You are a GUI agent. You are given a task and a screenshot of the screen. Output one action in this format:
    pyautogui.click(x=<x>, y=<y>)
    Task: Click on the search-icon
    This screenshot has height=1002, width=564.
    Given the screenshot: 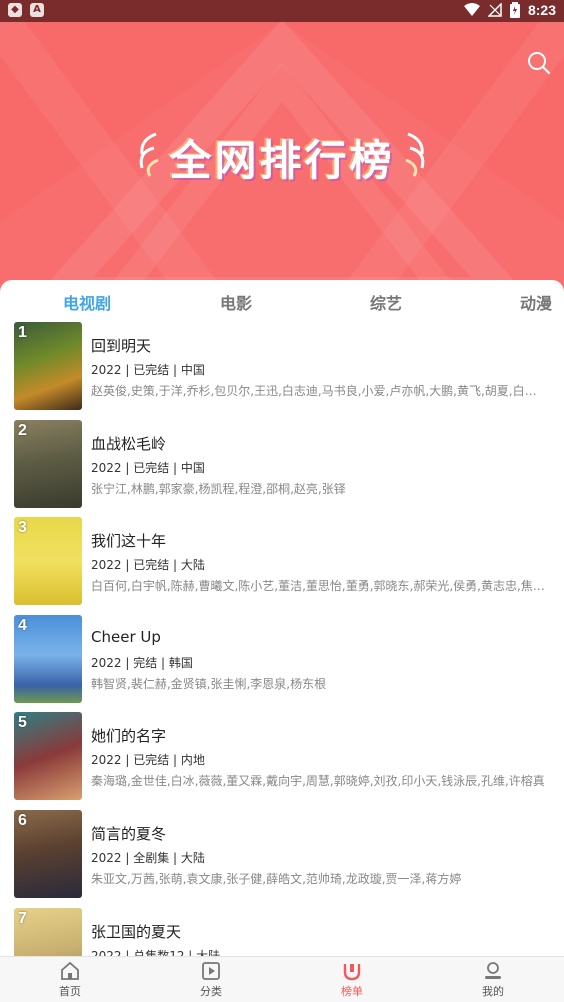 What is the action you would take?
    pyautogui.click(x=539, y=63)
    